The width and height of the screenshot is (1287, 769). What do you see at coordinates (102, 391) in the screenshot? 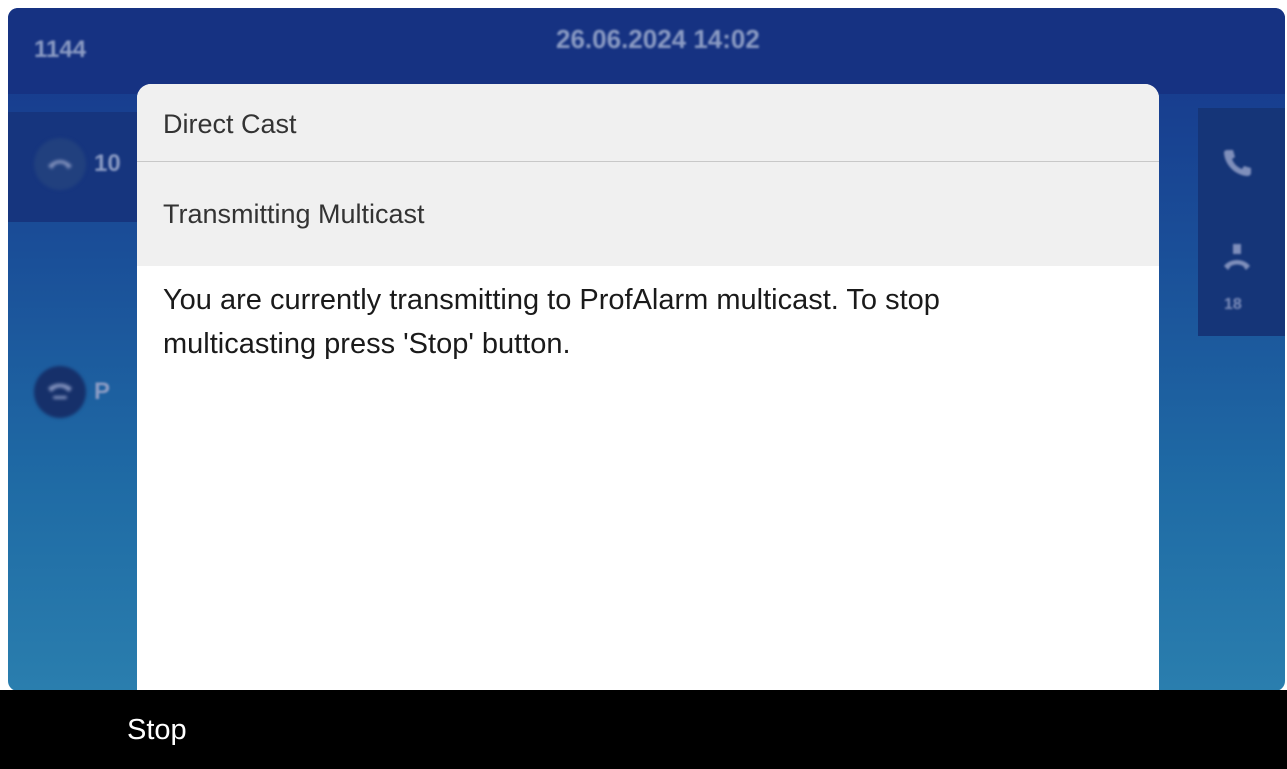
I see `line-key-label: P` at bounding box center [102, 391].